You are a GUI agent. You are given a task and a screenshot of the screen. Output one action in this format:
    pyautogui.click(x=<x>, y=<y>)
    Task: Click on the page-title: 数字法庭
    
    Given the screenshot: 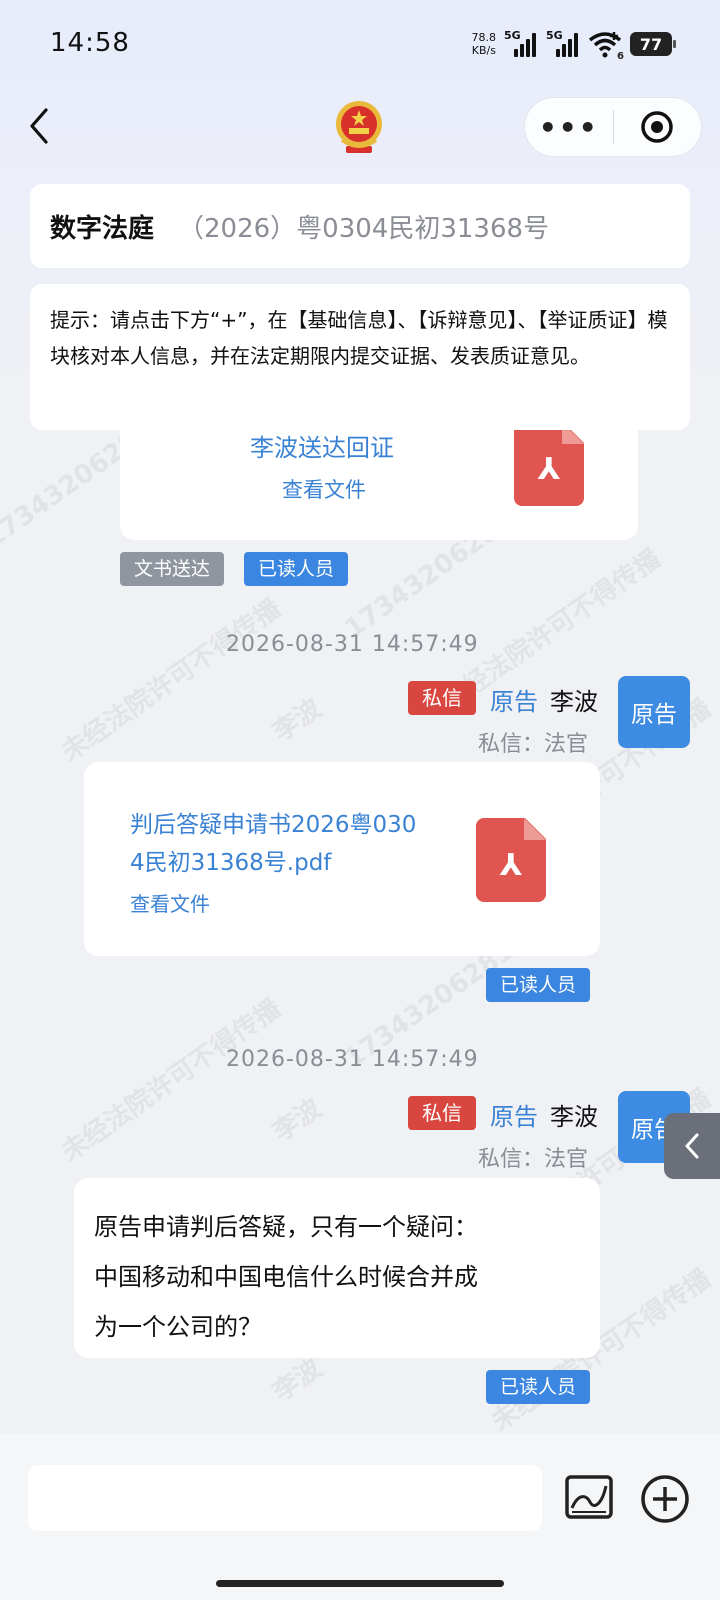 What is the action you would take?
    pyautogui.click(x=102, y=228)
    